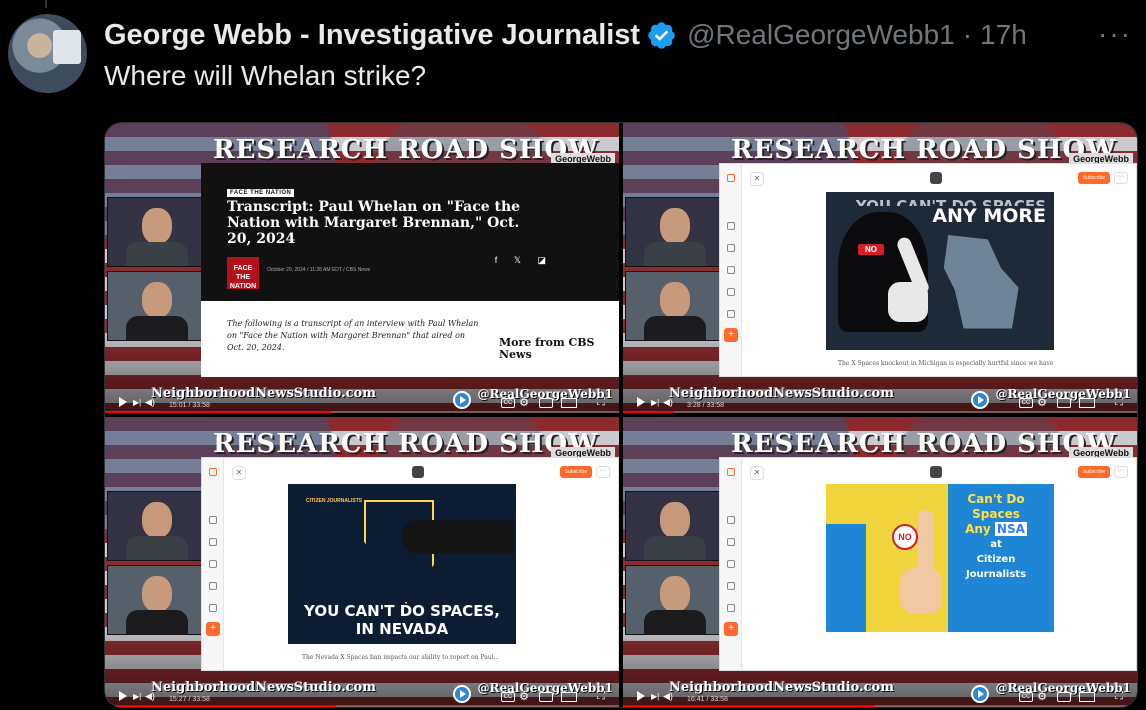  What do you see at coordinates (243, 273) in the screenshot?
I see `face-the-nation-logo: FACE THE NATION` at bounding box center [243, 273].